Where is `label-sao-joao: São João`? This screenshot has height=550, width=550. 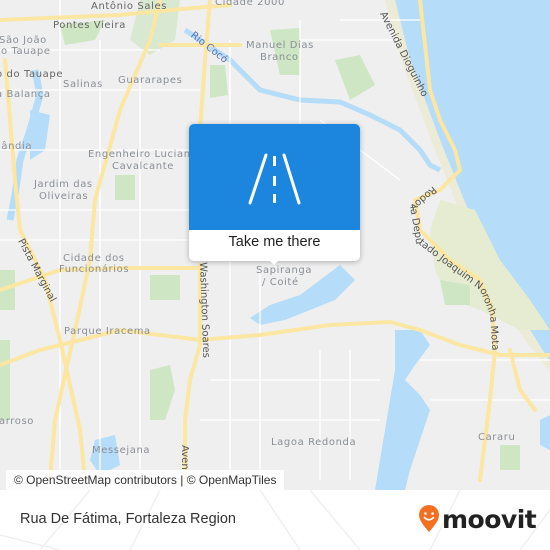 label-sao-joao: São João is located at coordinates (23, 40).